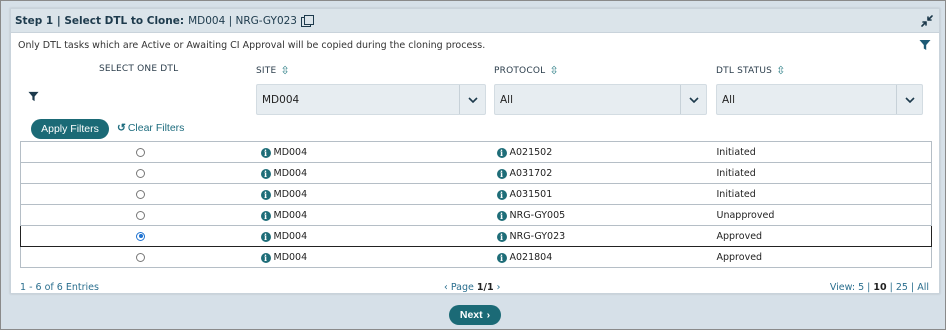 The image size is (946, 330). Describe the element at coordinates (462, 287) in the screenshot. I see `page-label: Page` at that location.